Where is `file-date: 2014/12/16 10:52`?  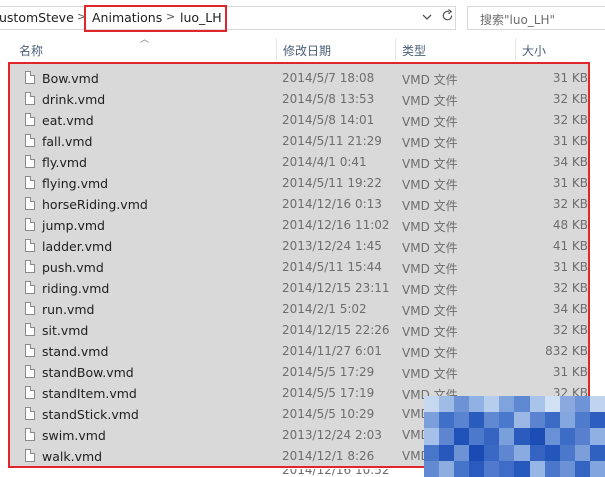
file-date: 2014/12/16 10:52 is located at coordinates (336, 473).